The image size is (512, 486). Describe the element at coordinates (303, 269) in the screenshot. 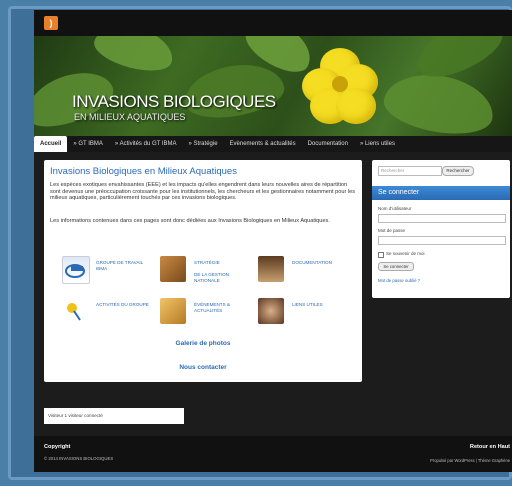

I see `grid-item-documentation: DOCUMENTATION` at that location.